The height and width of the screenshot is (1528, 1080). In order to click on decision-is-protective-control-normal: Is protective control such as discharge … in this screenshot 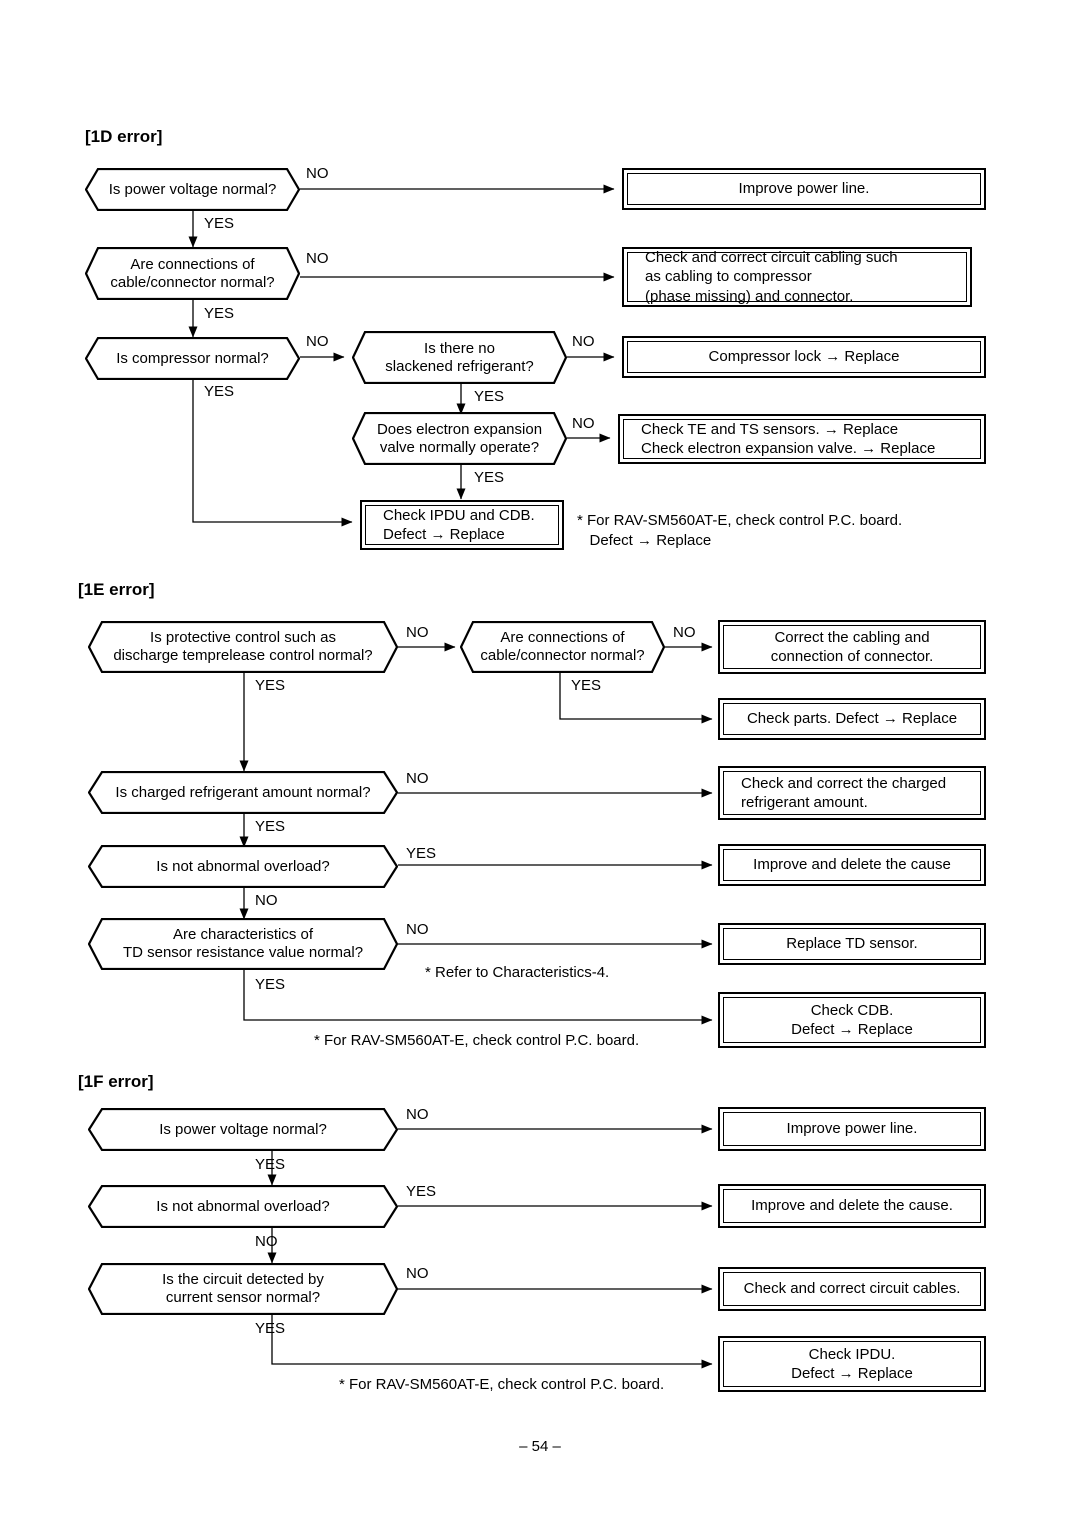, I will do `click(243, 647)`.